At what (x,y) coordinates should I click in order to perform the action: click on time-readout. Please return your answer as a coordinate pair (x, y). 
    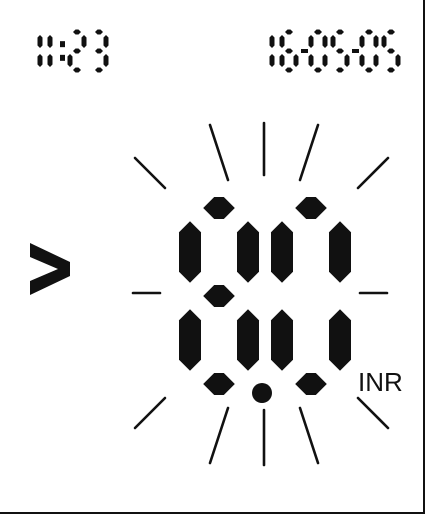
    Looking at the image, I should click on (73, 51).